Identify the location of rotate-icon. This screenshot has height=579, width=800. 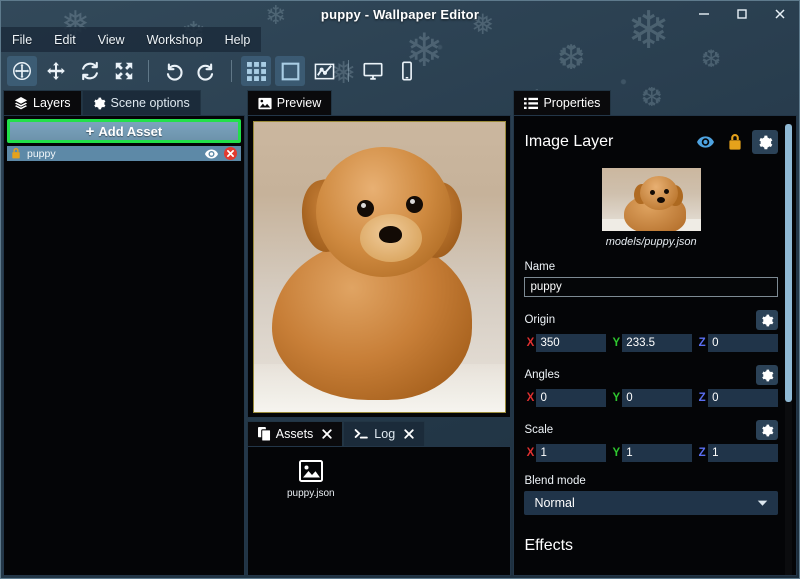
(90, 71).